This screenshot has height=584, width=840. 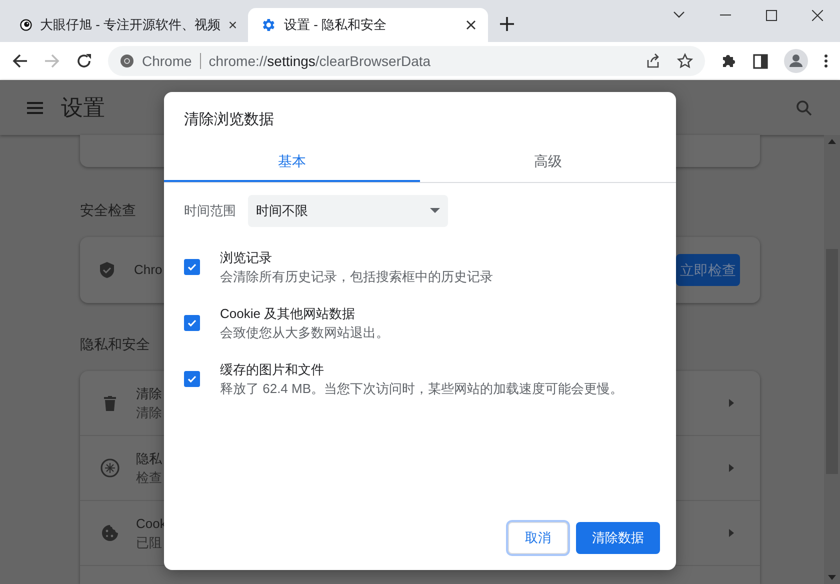 I want to click on row-title: 清除, so click(x=149, y=394).